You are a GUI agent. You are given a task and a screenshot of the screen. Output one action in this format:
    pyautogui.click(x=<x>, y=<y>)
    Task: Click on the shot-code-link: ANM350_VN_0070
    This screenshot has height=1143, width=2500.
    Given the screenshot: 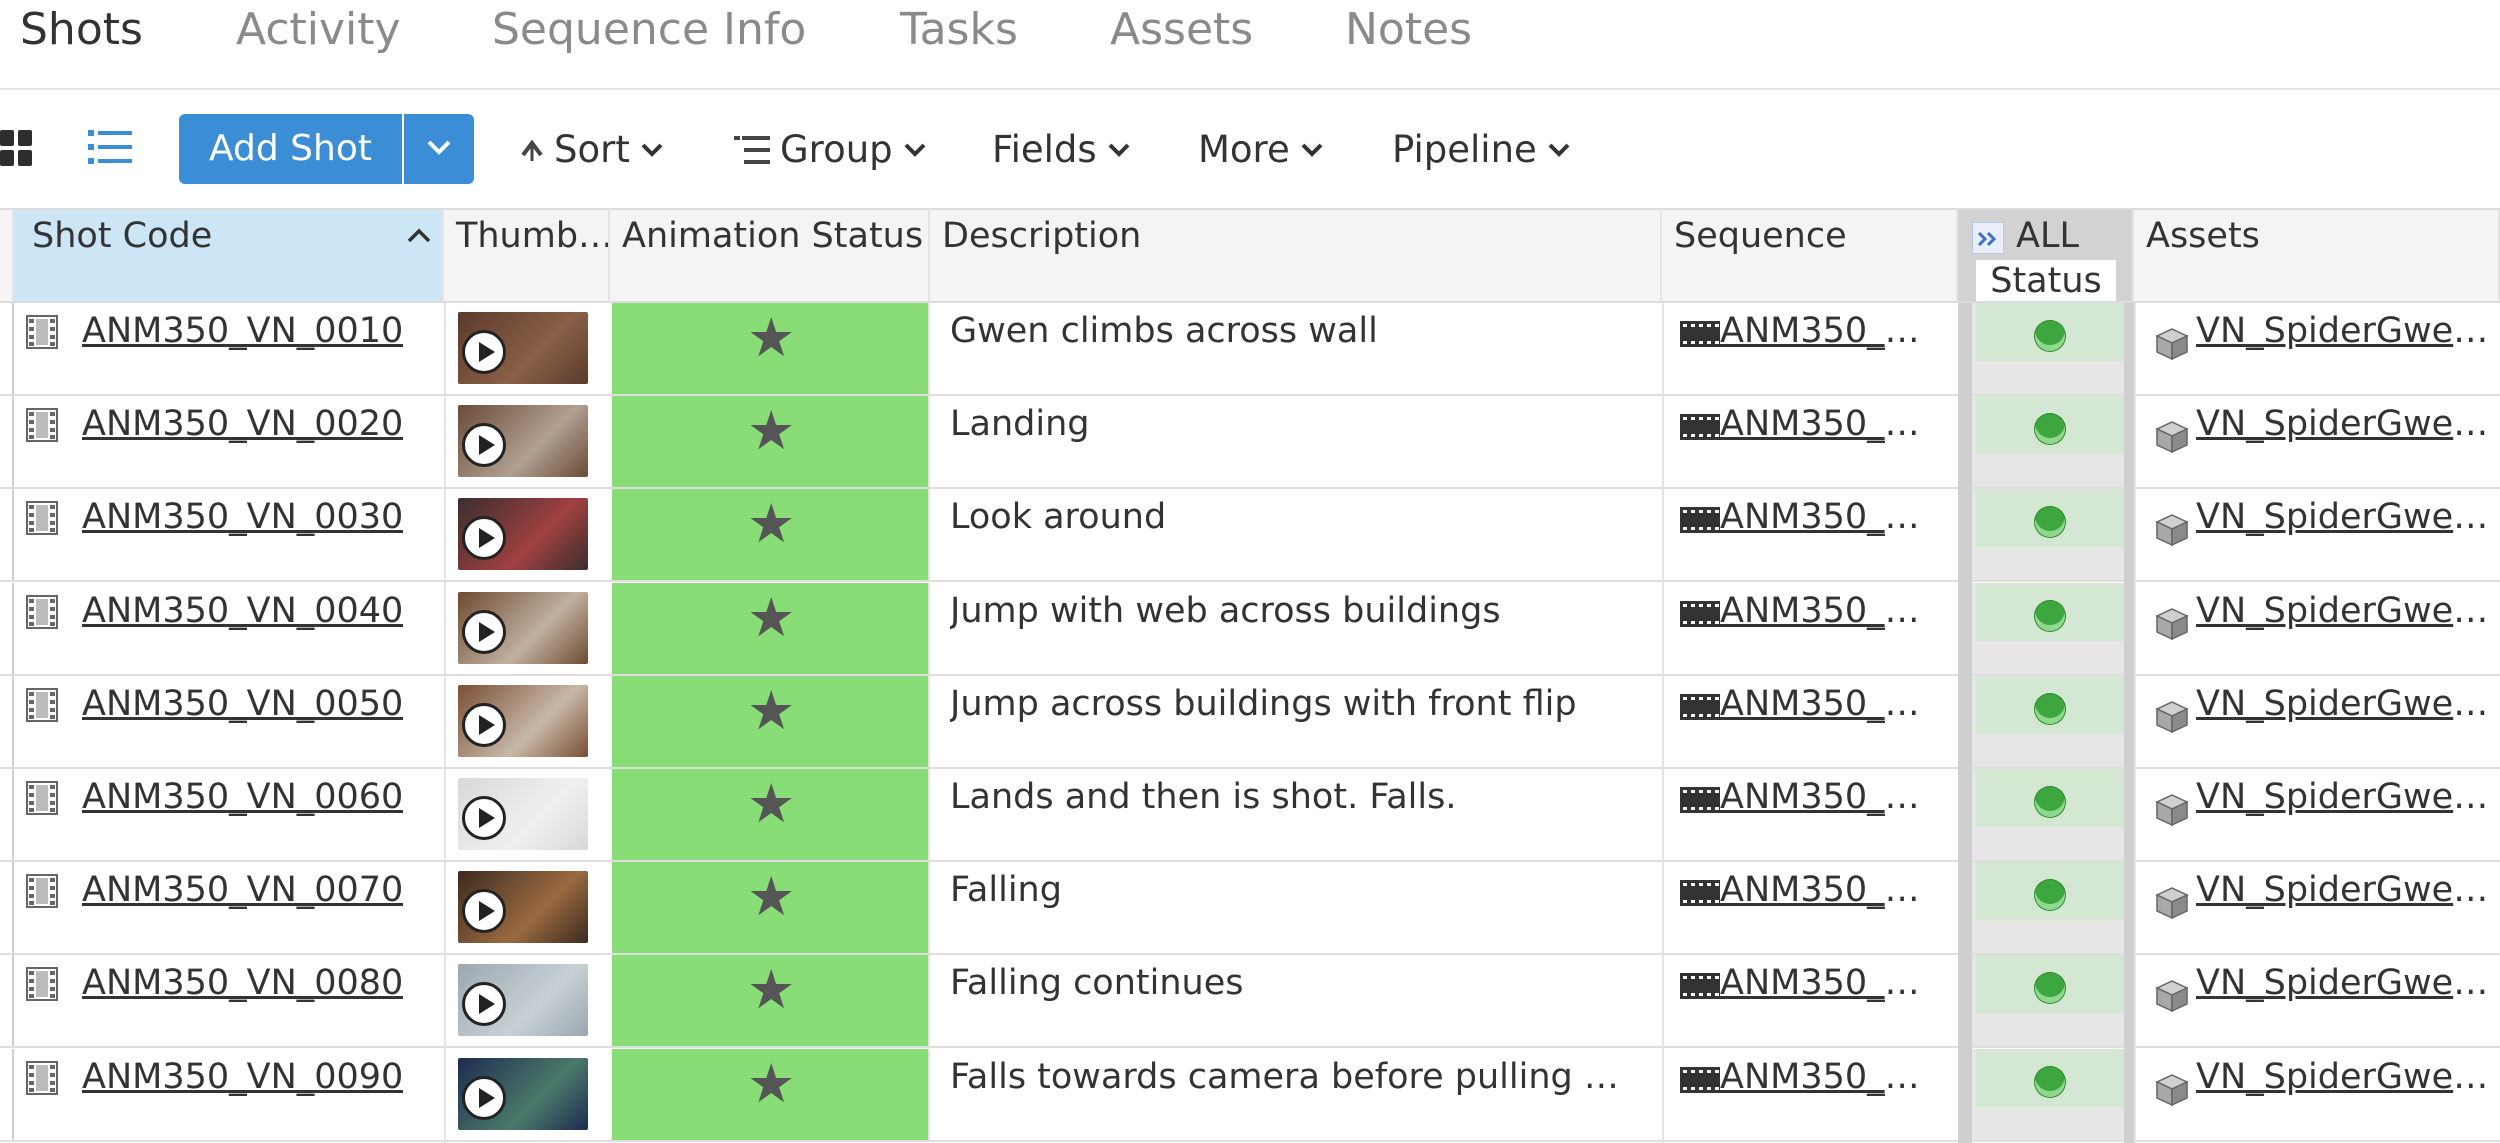 What is the action you would take?
    pyautogui.click(x=242, y=890)
    